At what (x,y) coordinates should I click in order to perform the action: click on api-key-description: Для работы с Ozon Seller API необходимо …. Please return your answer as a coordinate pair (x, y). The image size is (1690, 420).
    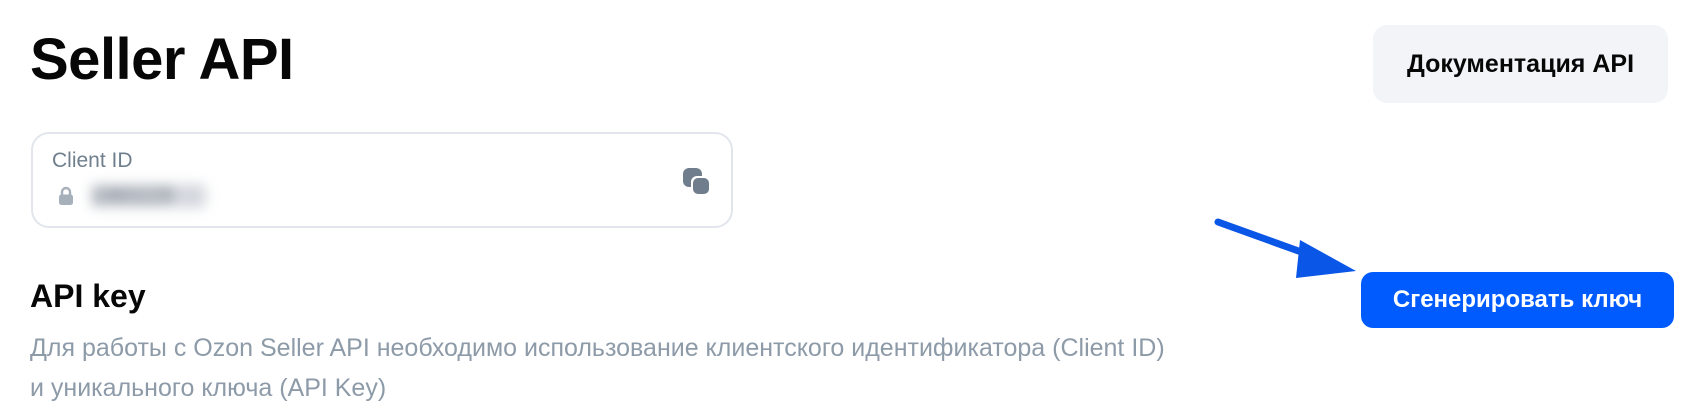
    Looking at the image, I should click on (597, 368).